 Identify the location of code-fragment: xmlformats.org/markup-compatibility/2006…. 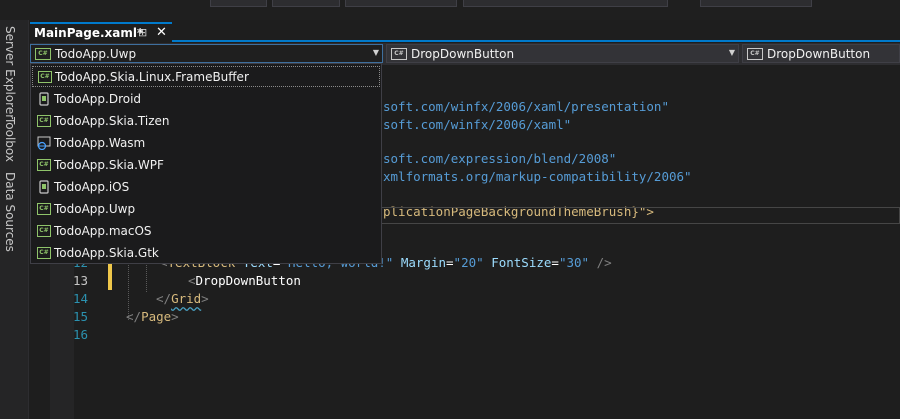
(537, 176).